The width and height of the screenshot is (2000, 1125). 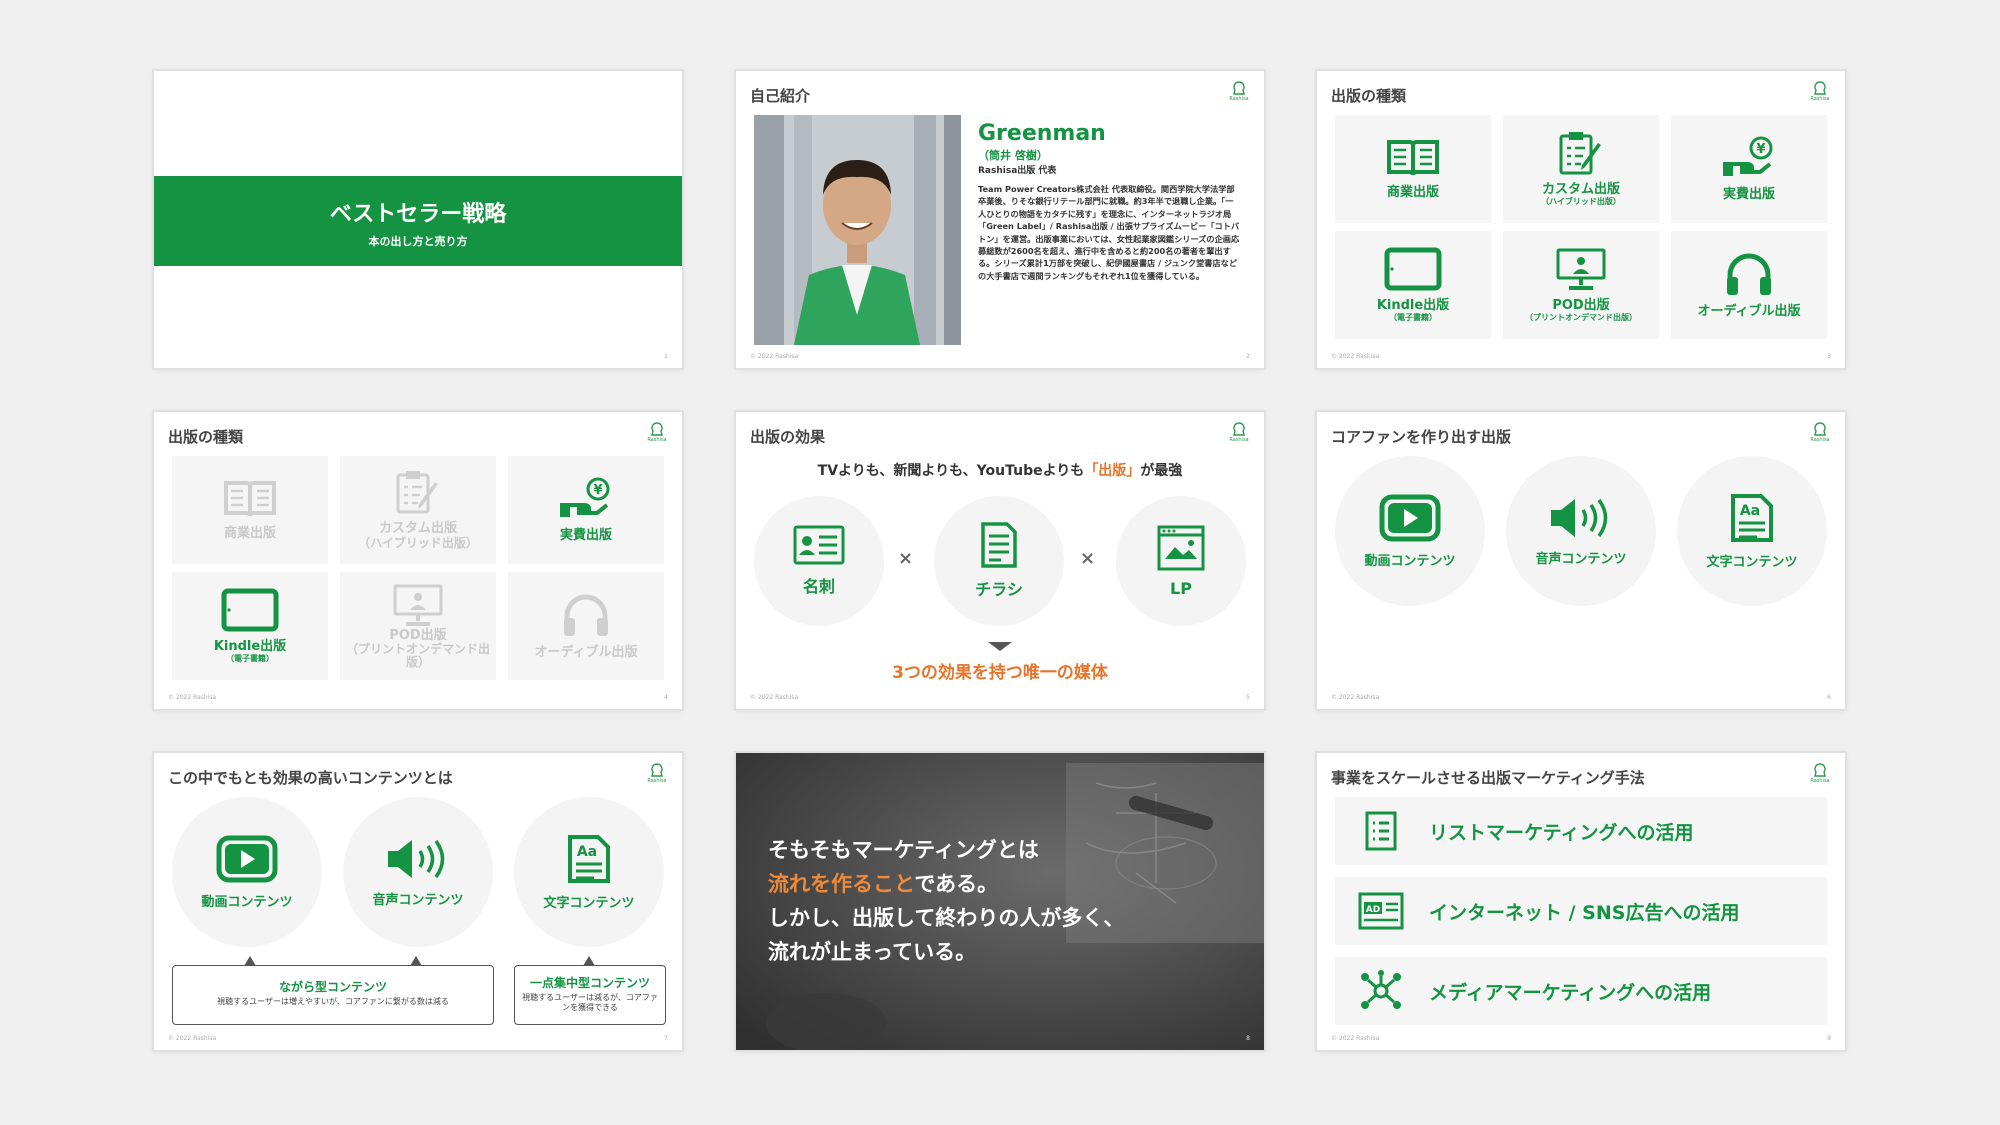 What do you see at coordinates (1829, 697) in the screenshot?
I see `page-number: 6` at bounding box center [1829, 697].